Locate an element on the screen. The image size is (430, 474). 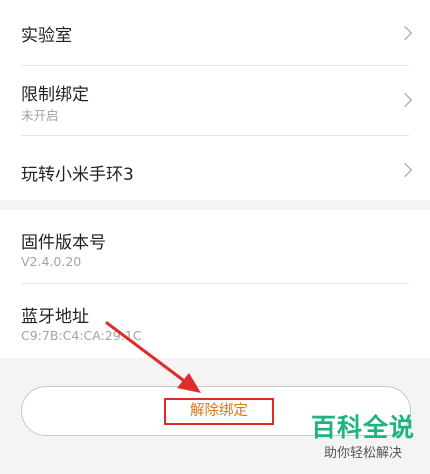
watermark-slogan: 助你轻松解决 is located at coordinates (362, 453).